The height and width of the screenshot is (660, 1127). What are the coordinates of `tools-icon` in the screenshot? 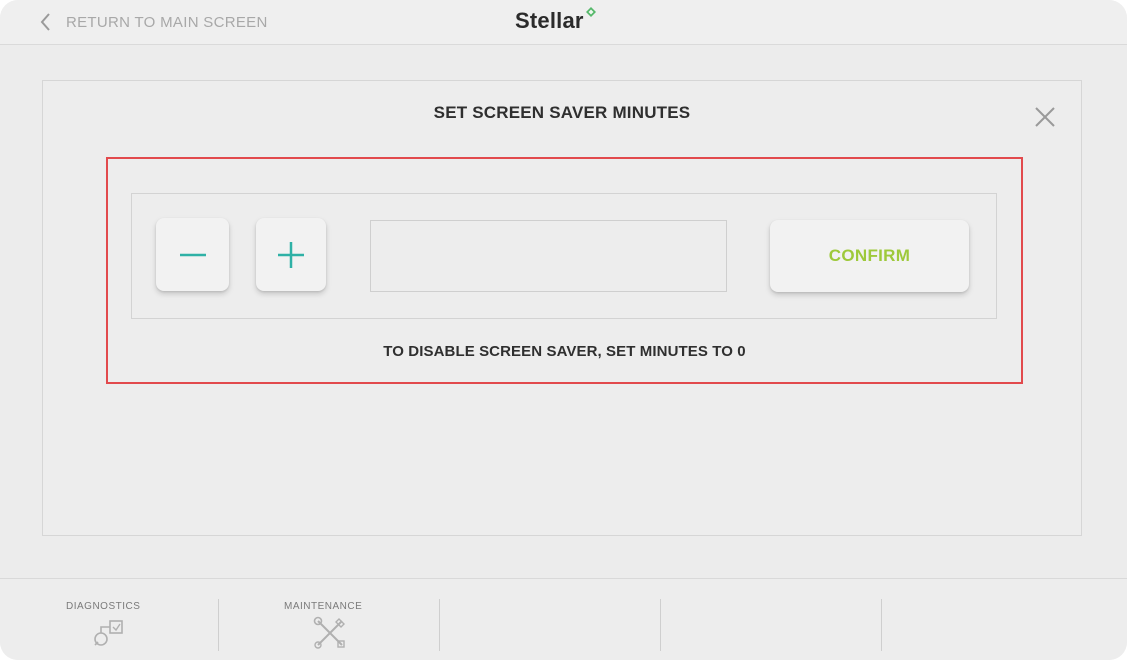 It's located at (329, 632).